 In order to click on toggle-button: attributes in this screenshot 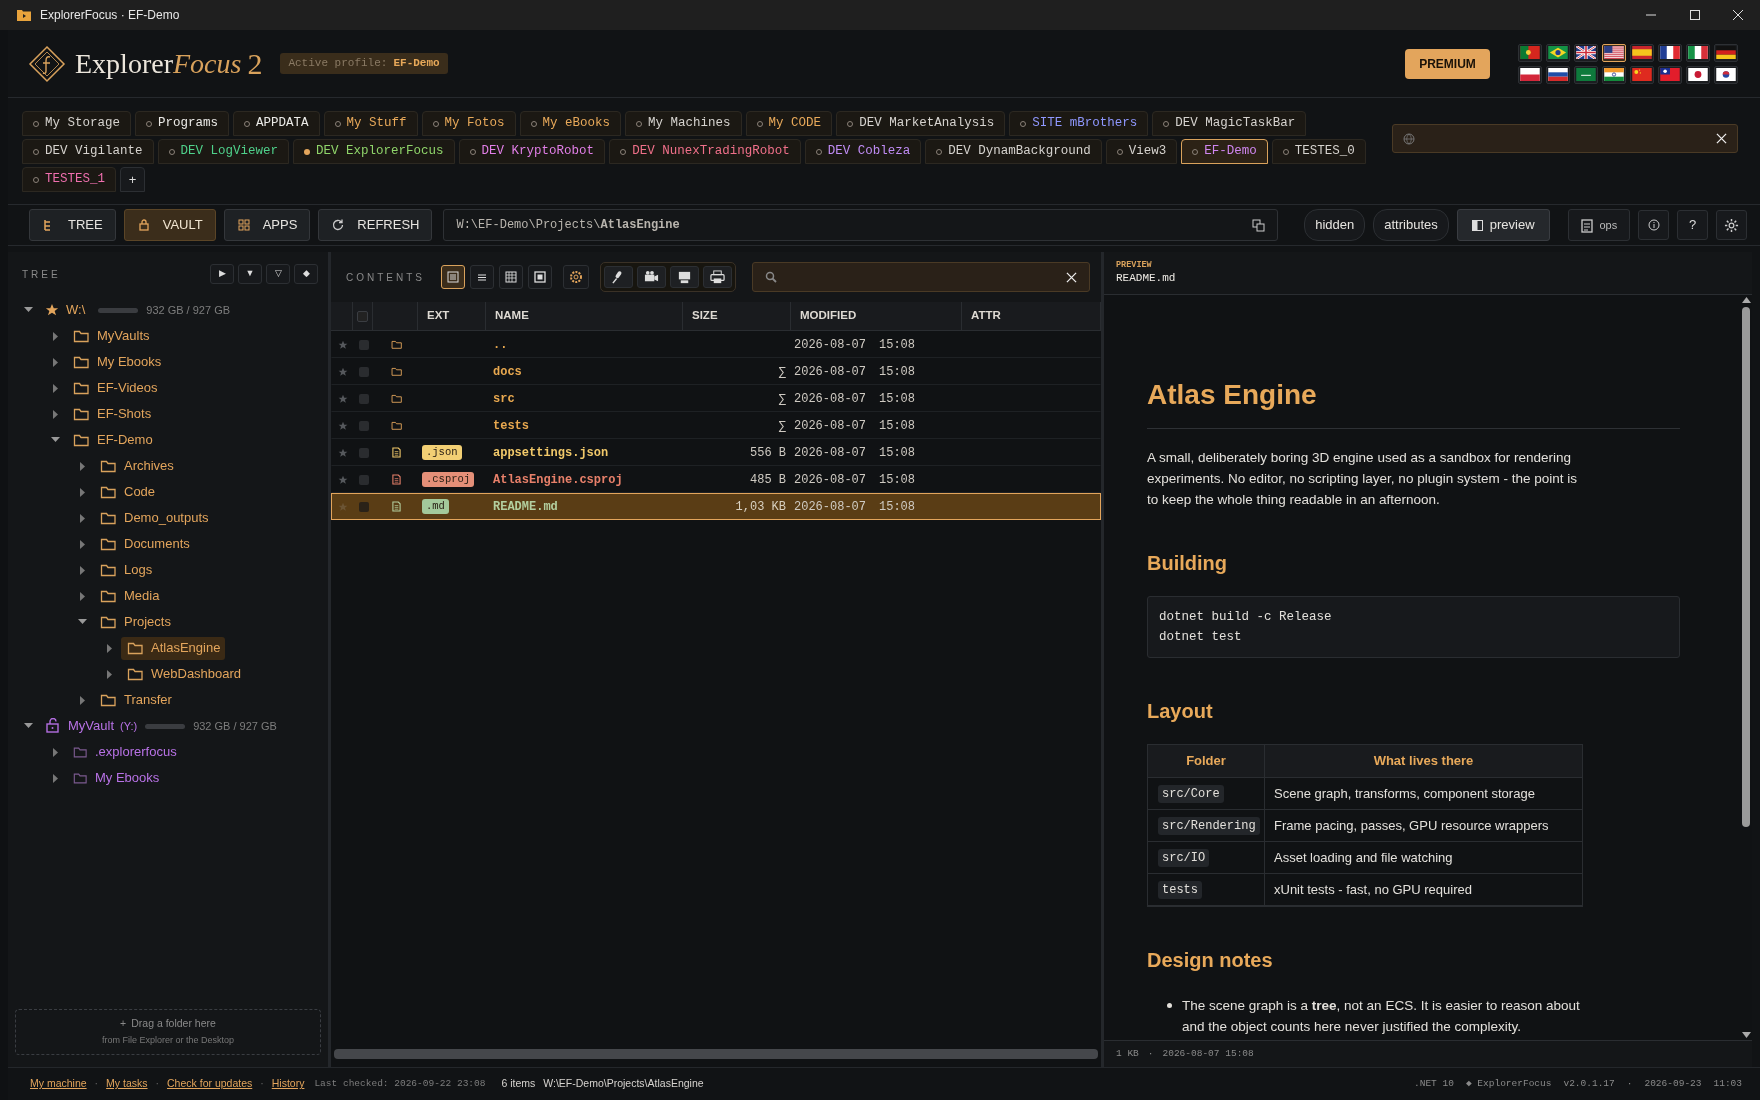, I will do `click(1411, 225)`.